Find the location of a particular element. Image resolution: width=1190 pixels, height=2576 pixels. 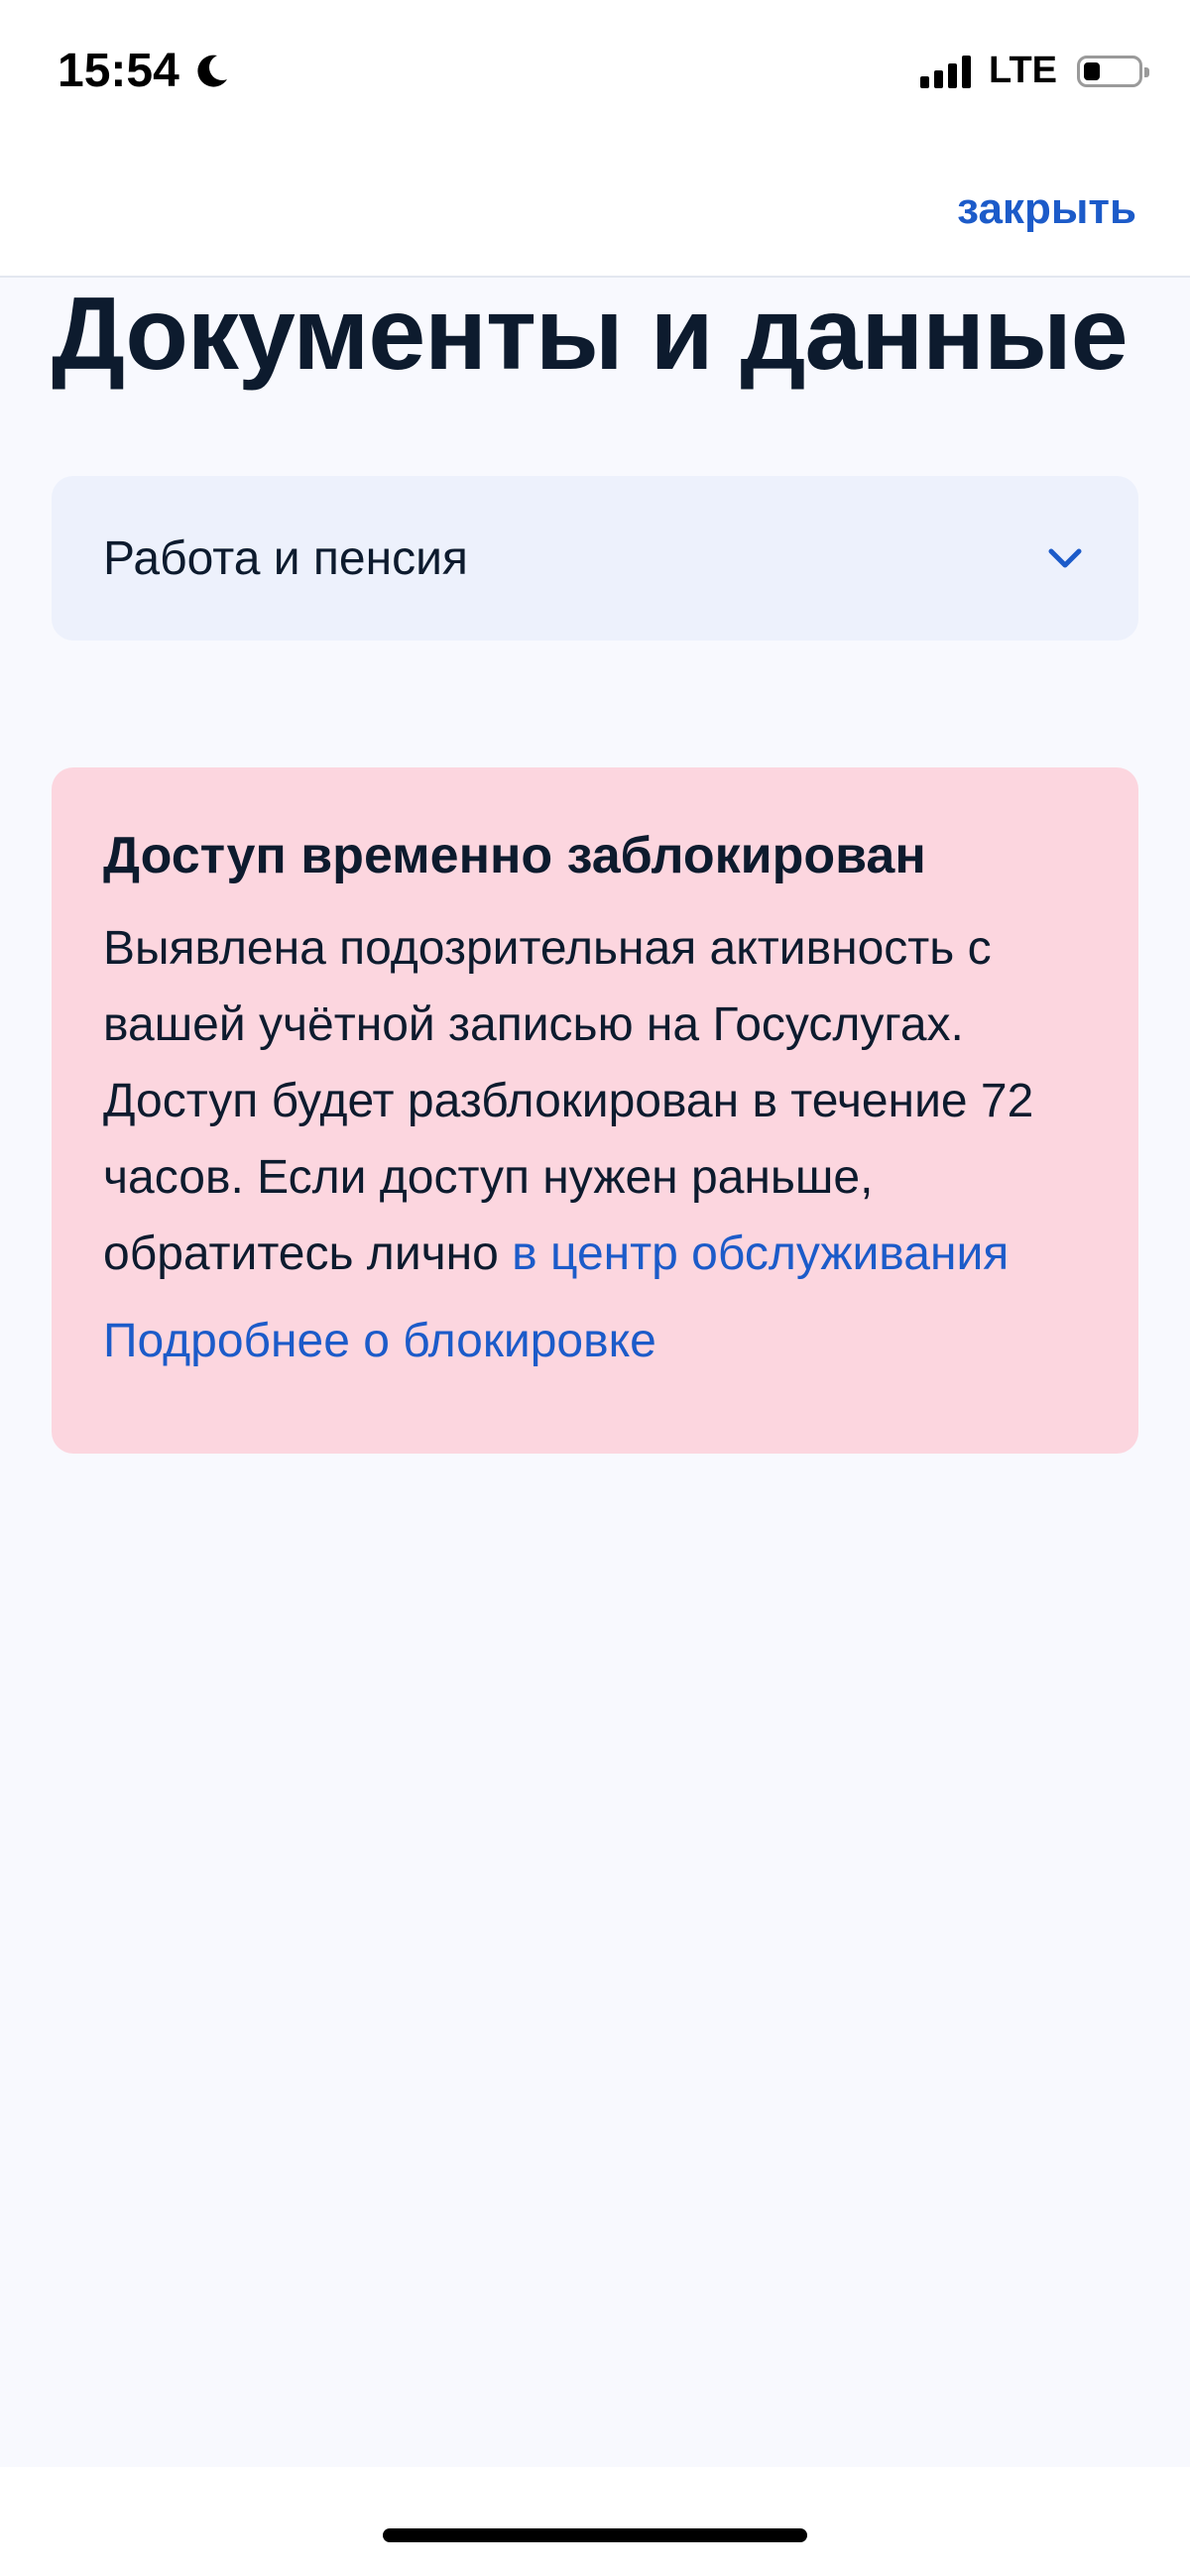

battery-level is located at coordinates (1092, 70).